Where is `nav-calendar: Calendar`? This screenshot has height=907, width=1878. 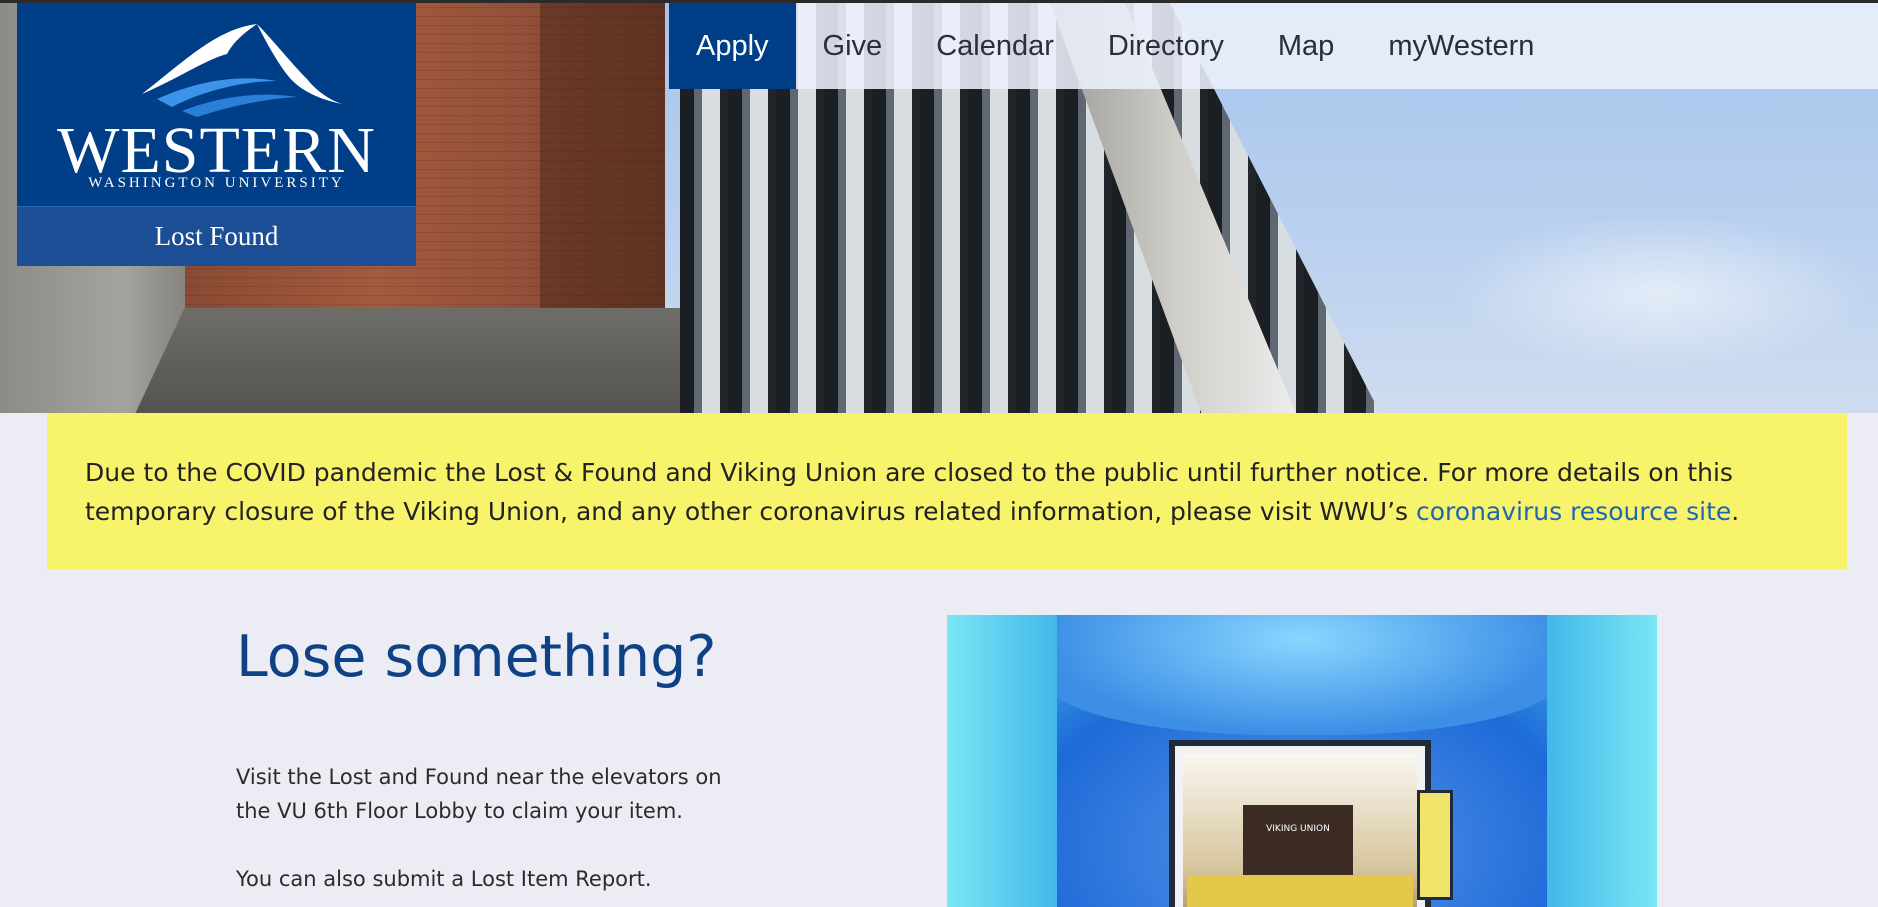 nav-calendar: Calendar is located at coordinates (995, 46).